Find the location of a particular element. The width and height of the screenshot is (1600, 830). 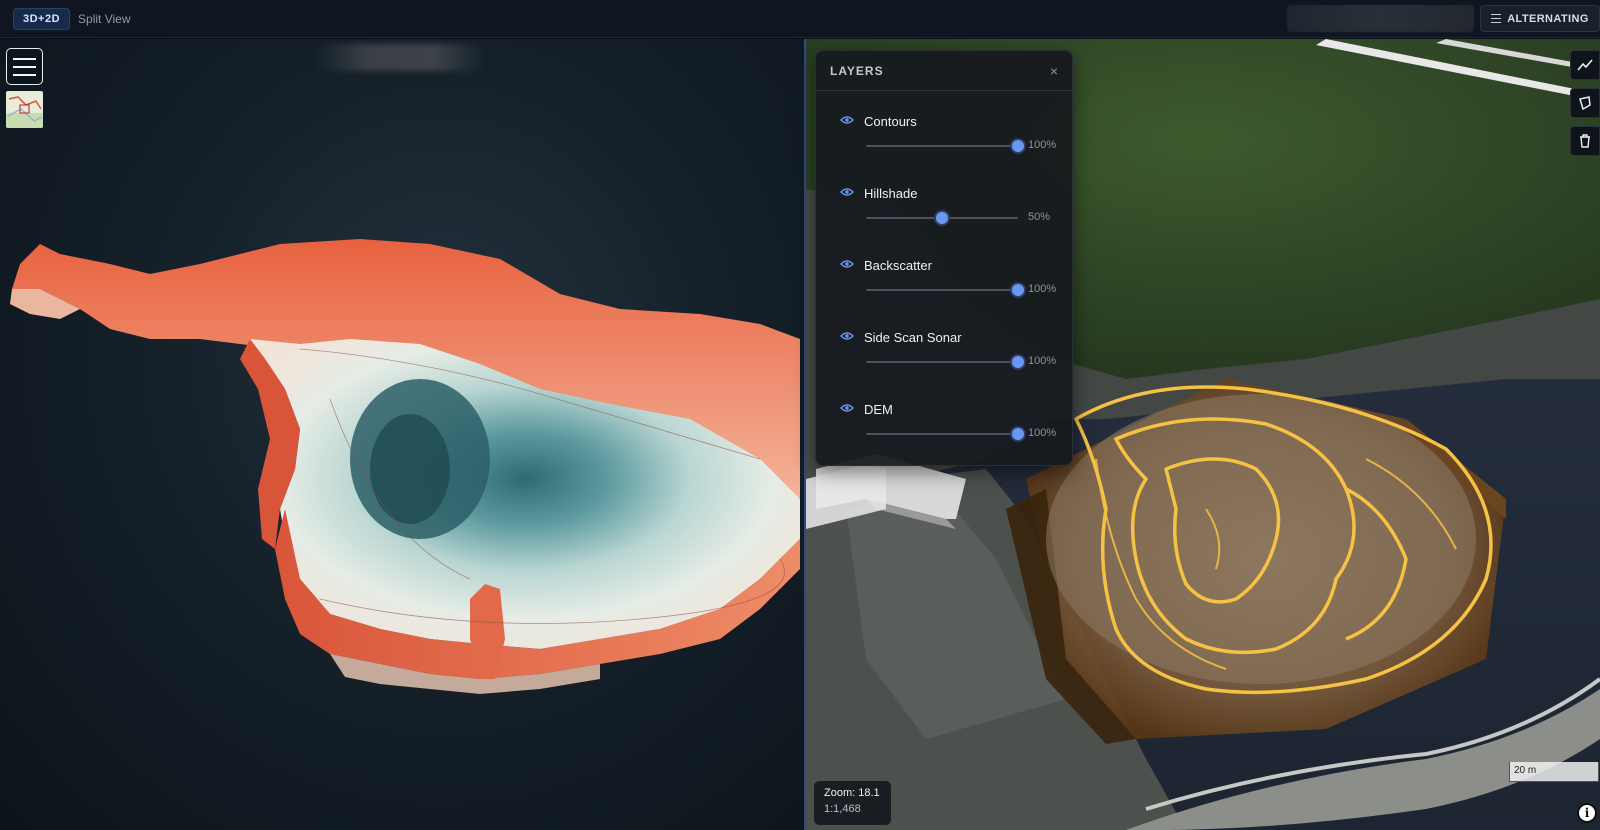

layer-item-hillshade: Hillshade 50% is located at coordinates (945, 209).